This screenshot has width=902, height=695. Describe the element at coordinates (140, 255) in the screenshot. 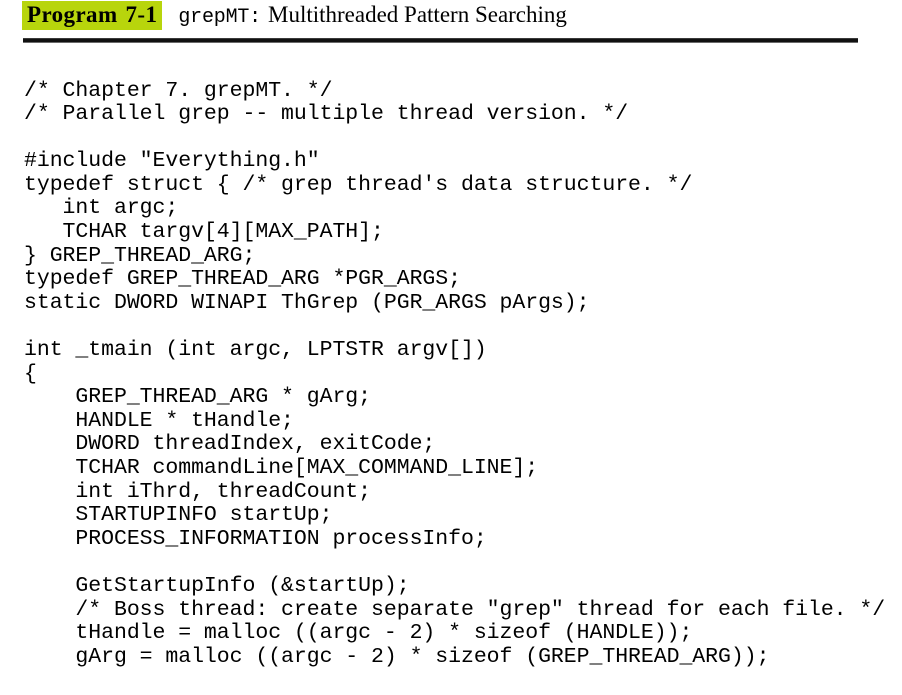

I see `code-line: } GREP_THREAD_ARG;` at that location.